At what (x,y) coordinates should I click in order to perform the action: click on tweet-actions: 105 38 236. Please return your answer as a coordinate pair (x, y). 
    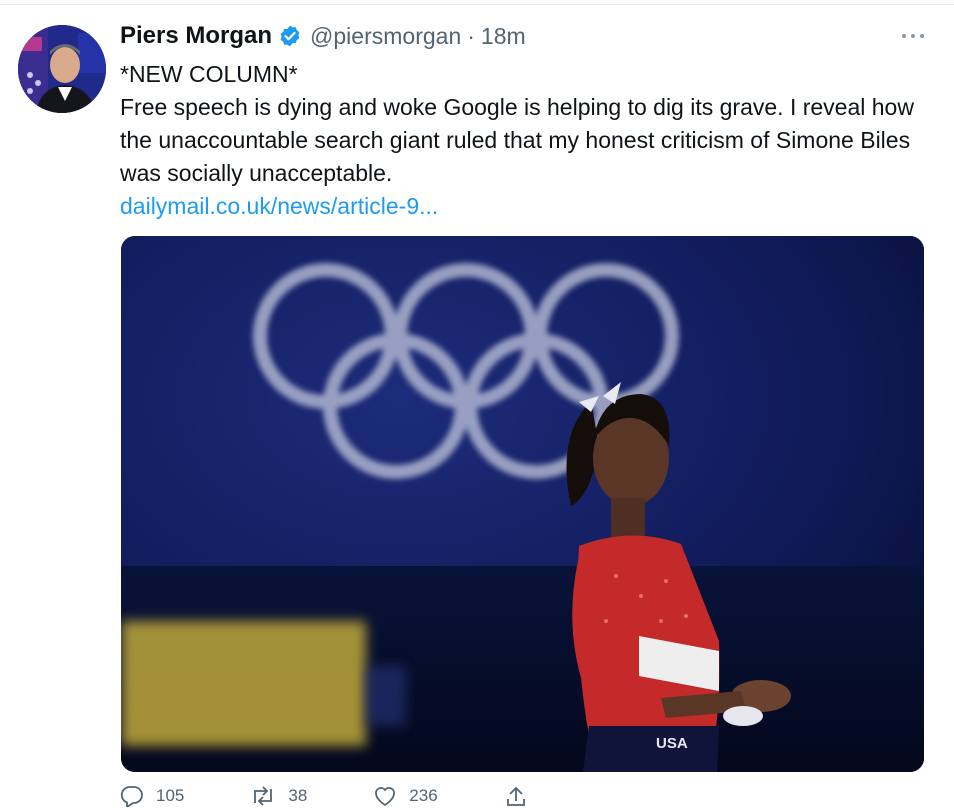
    Looking at the image, I should click on (380, 796).